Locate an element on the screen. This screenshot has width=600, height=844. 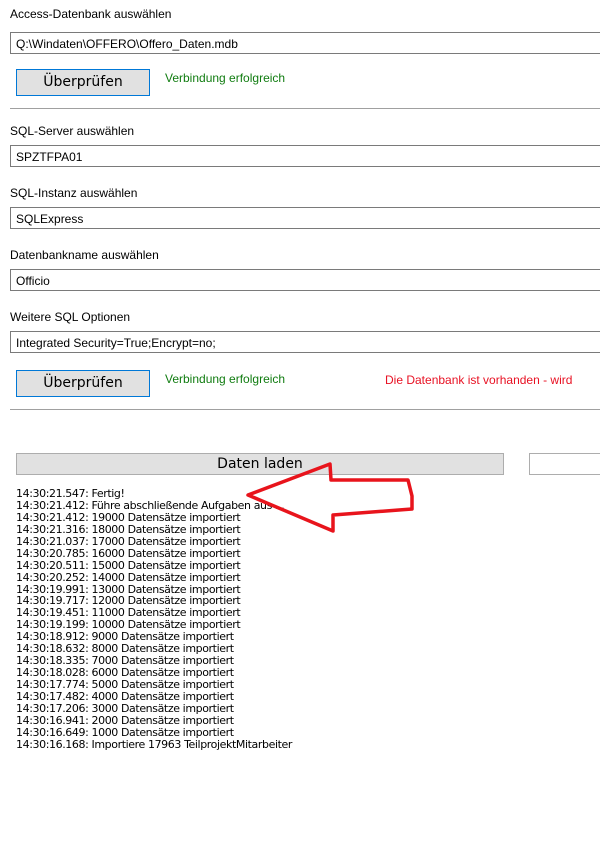
annotation-arrow-icon is located at coordinates (330, 497).